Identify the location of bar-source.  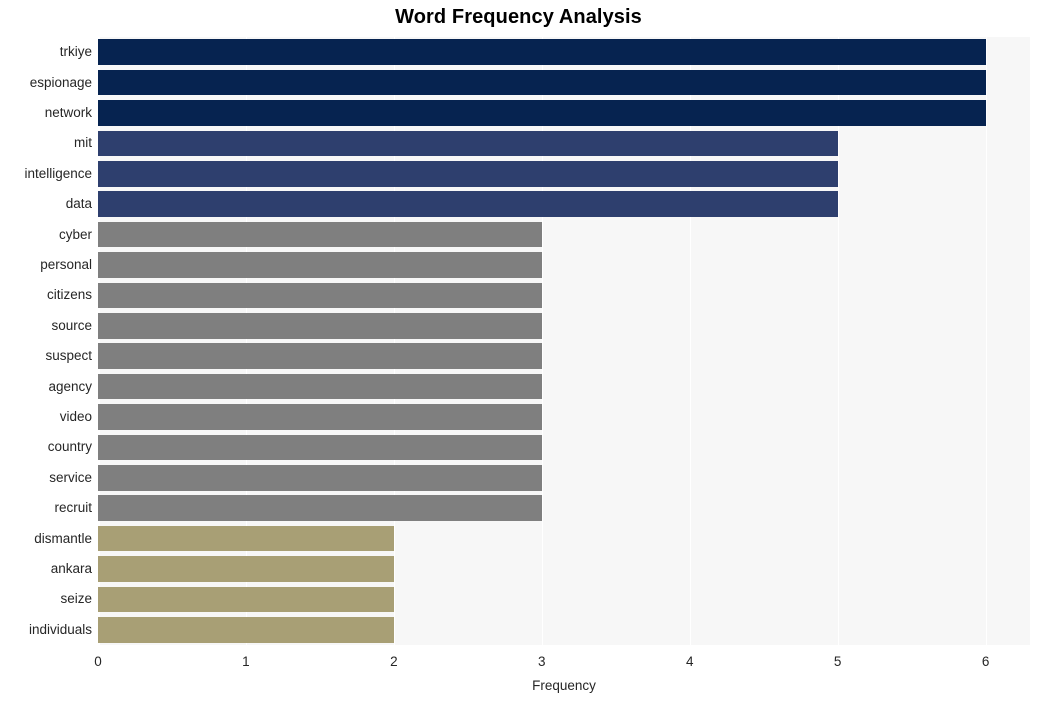
(320, 325).